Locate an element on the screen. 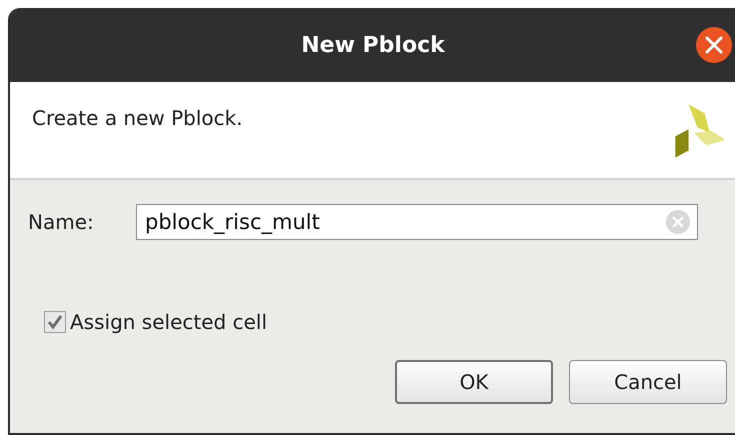 The width and height of the screenshot is (735, 435). checkbox is located at coordinates (55, 322).